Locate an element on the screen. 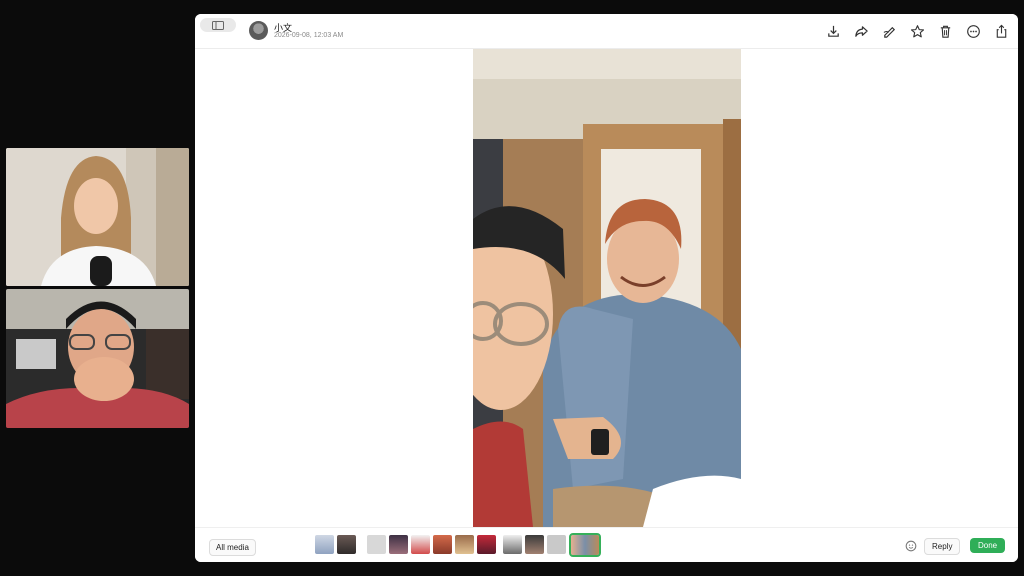  viewer-titlebar: 小文 2026-09-08, 12:03 AM is located at coordinates (606, 31).